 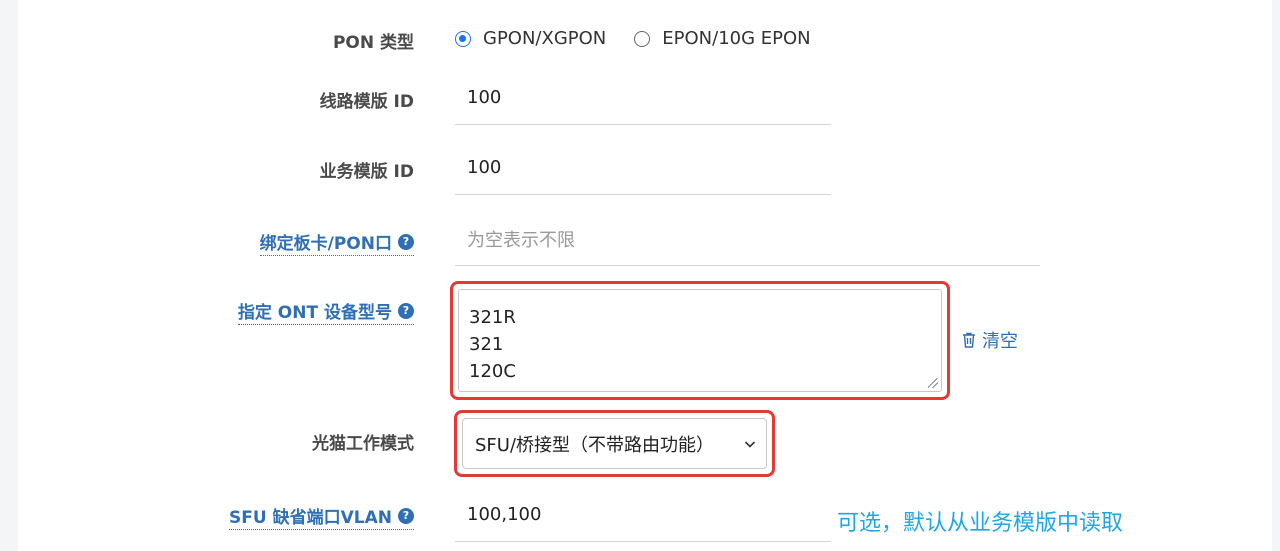 I want to click on service-profile-input: 100, so click(x=643, y=168).